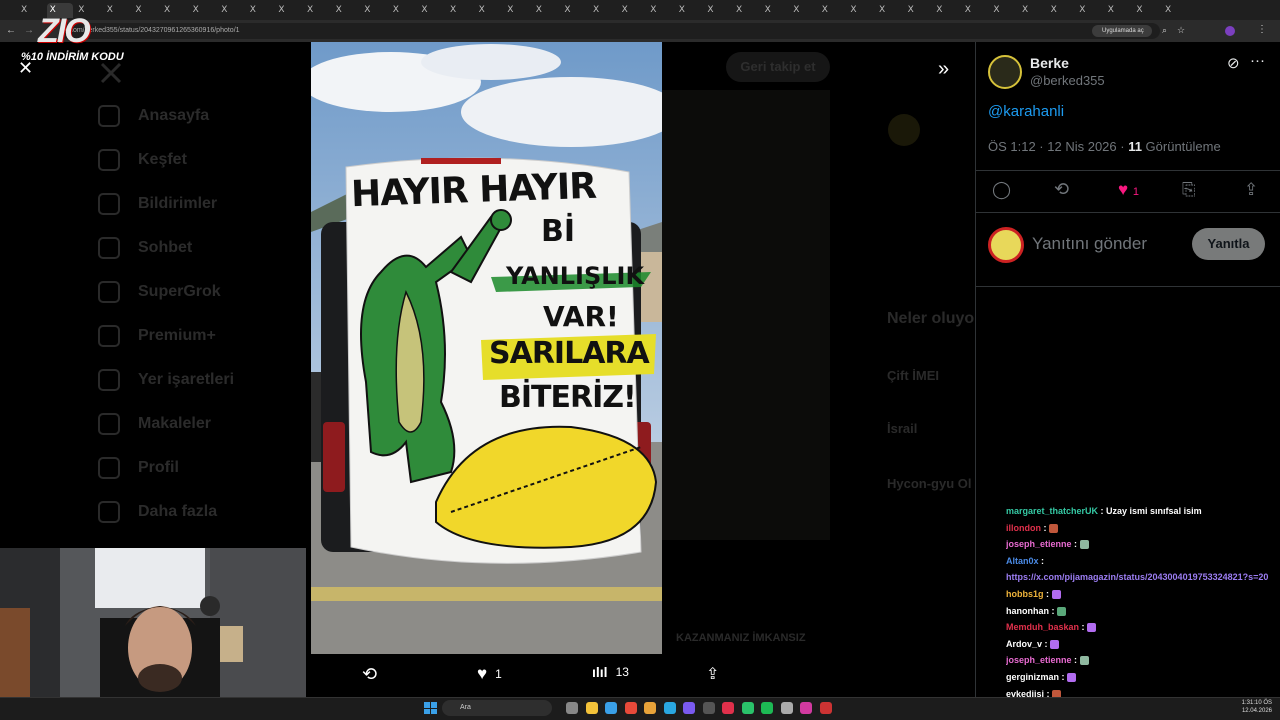  I want to click on open-in-app-button: Uygulamada aç, so click(1122, 31).